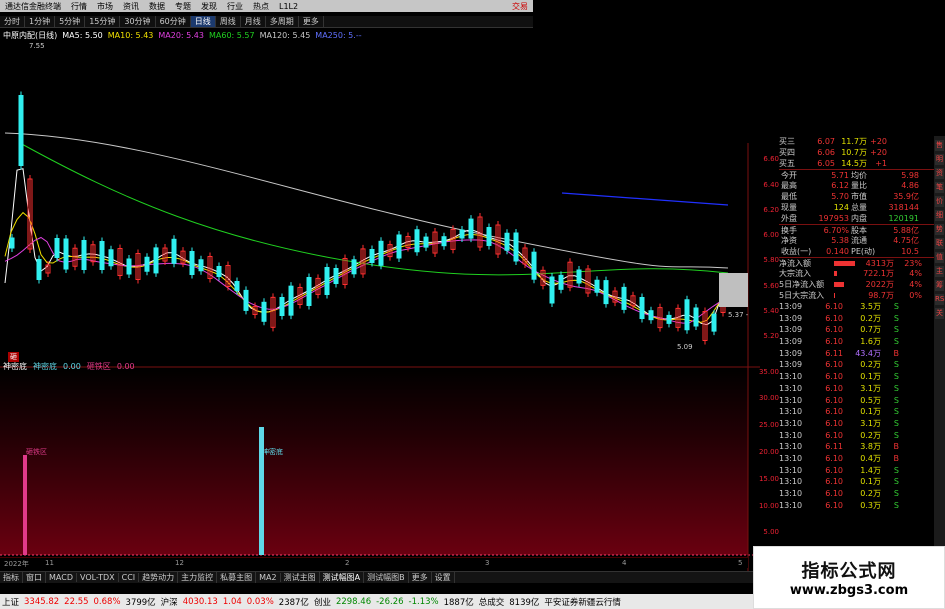  I want to click on period-tab: 30分钟, so click(138, 21).